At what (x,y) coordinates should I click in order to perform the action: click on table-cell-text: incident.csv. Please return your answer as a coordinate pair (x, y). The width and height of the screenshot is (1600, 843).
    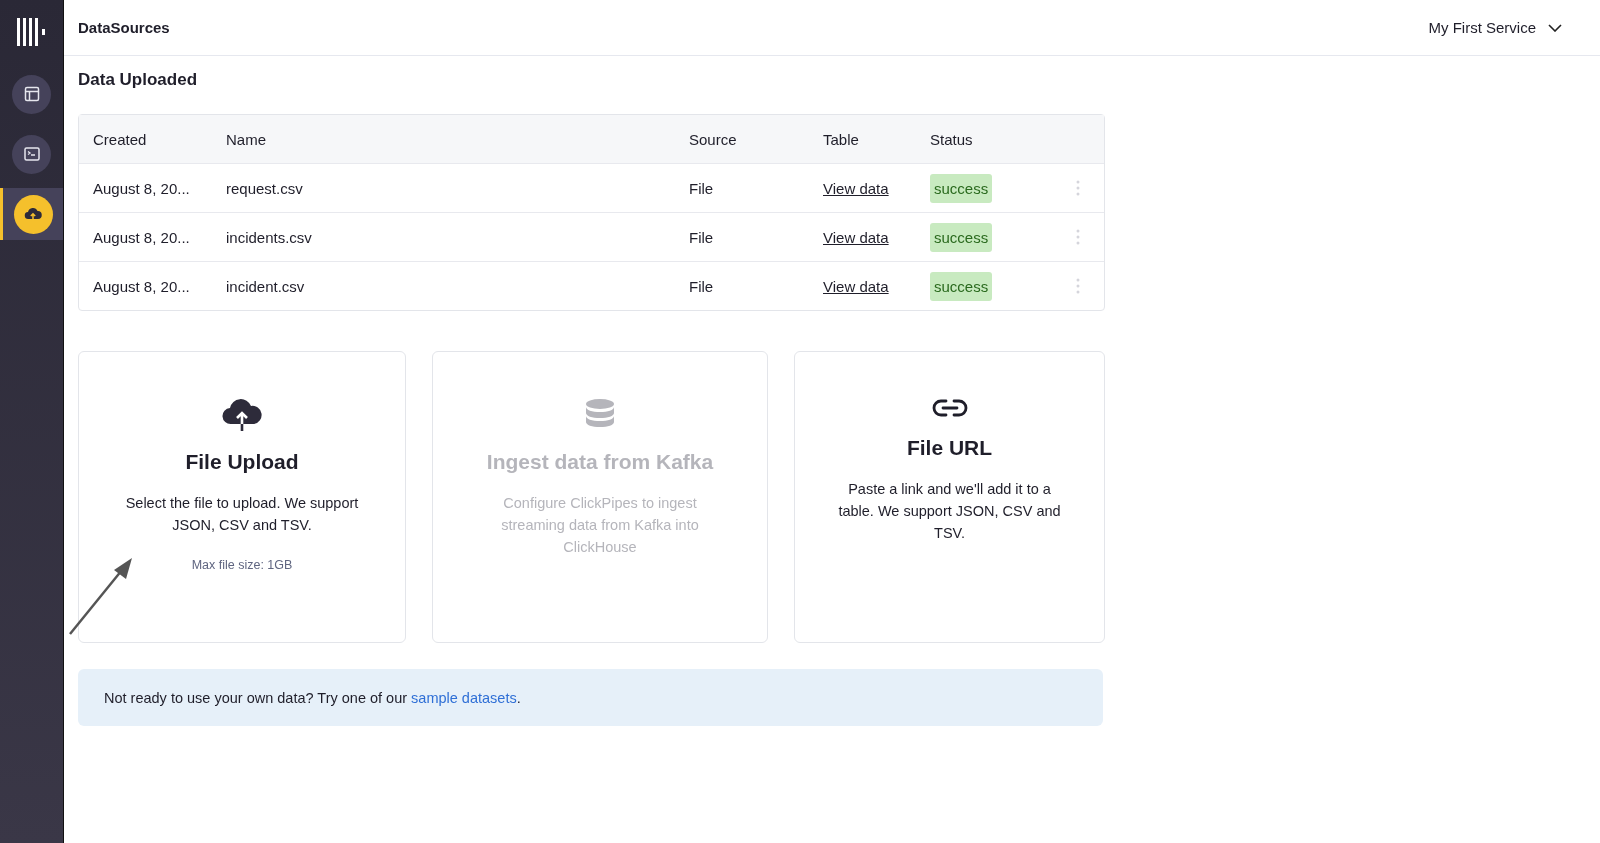
    Looking at the image, I should click on (265, 286).